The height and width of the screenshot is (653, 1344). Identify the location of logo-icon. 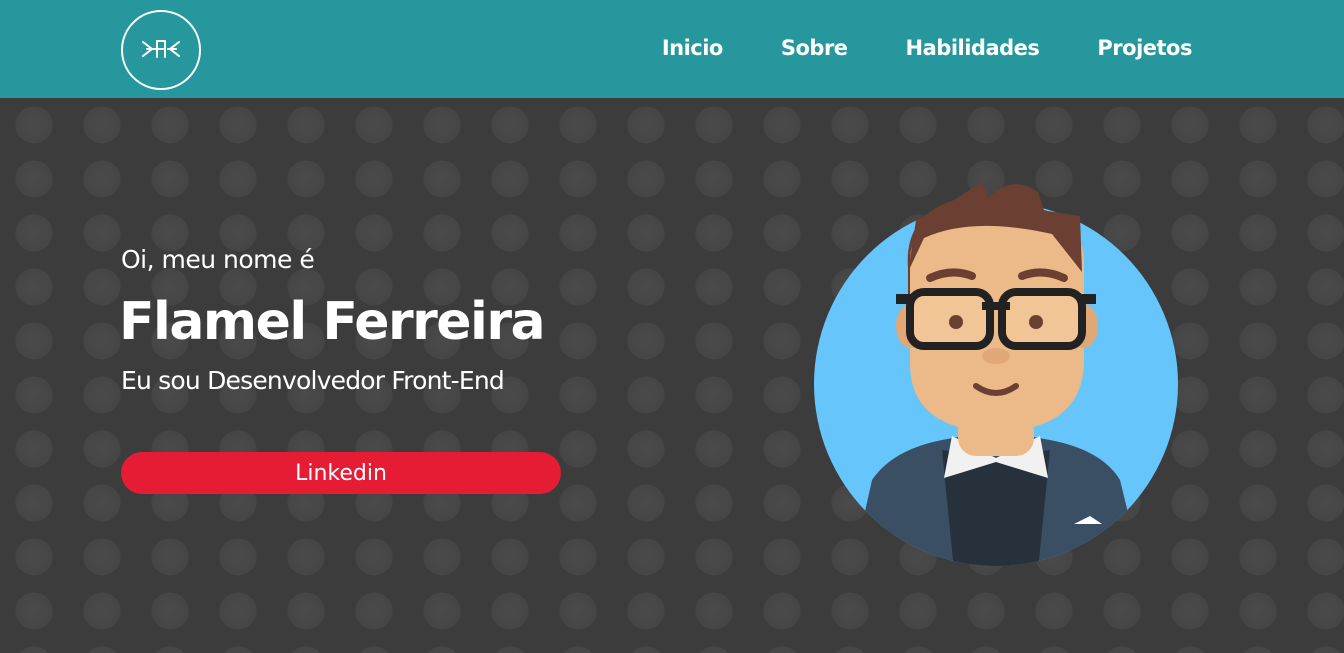
(161, 49).